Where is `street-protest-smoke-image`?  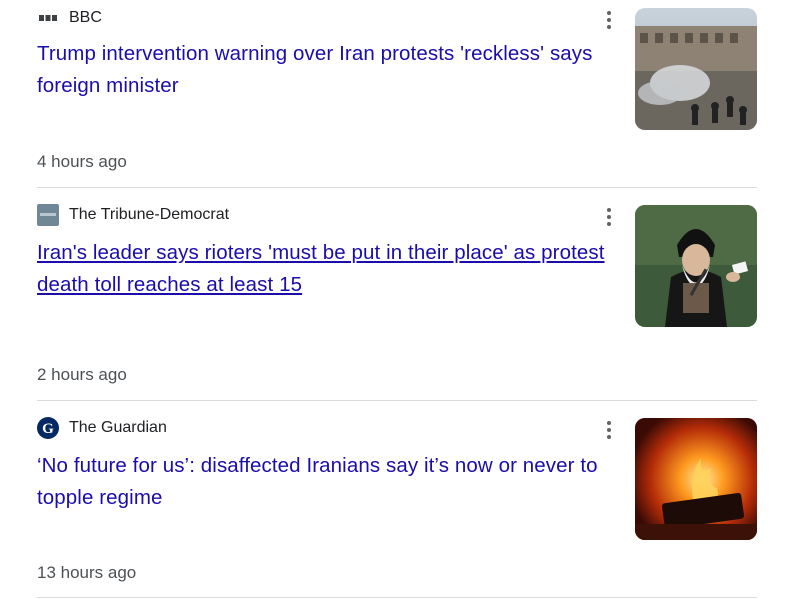 street-protest-smoke-image is located at coordinates (696, 69).